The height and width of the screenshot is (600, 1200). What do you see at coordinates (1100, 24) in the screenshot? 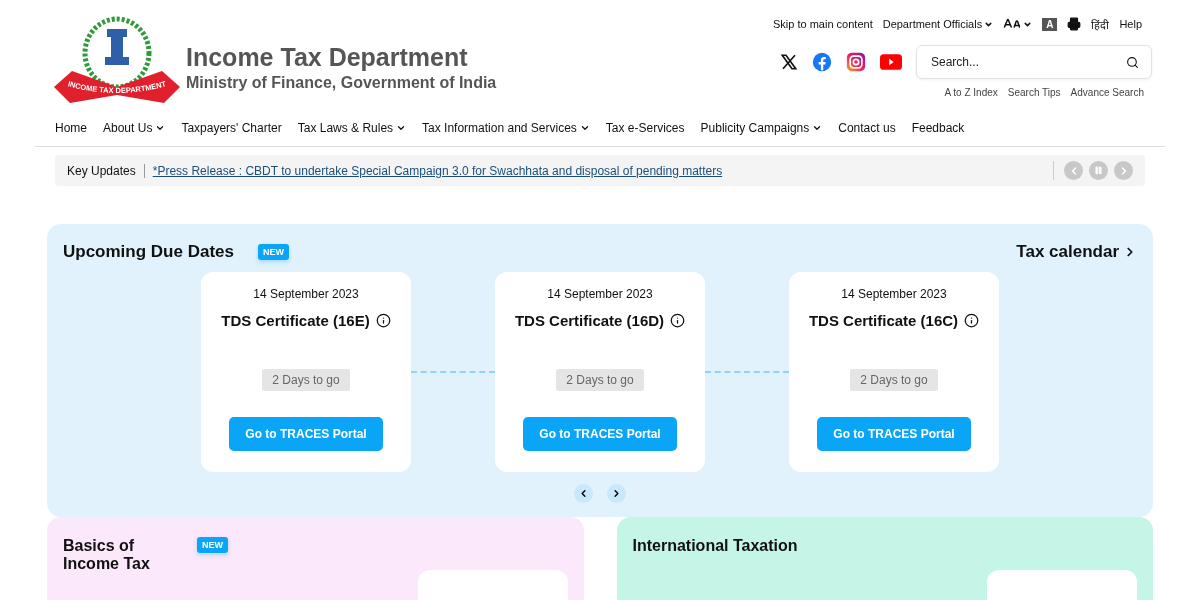
I see `utility-link: हिंदी` at bounding box center [1100, 24].